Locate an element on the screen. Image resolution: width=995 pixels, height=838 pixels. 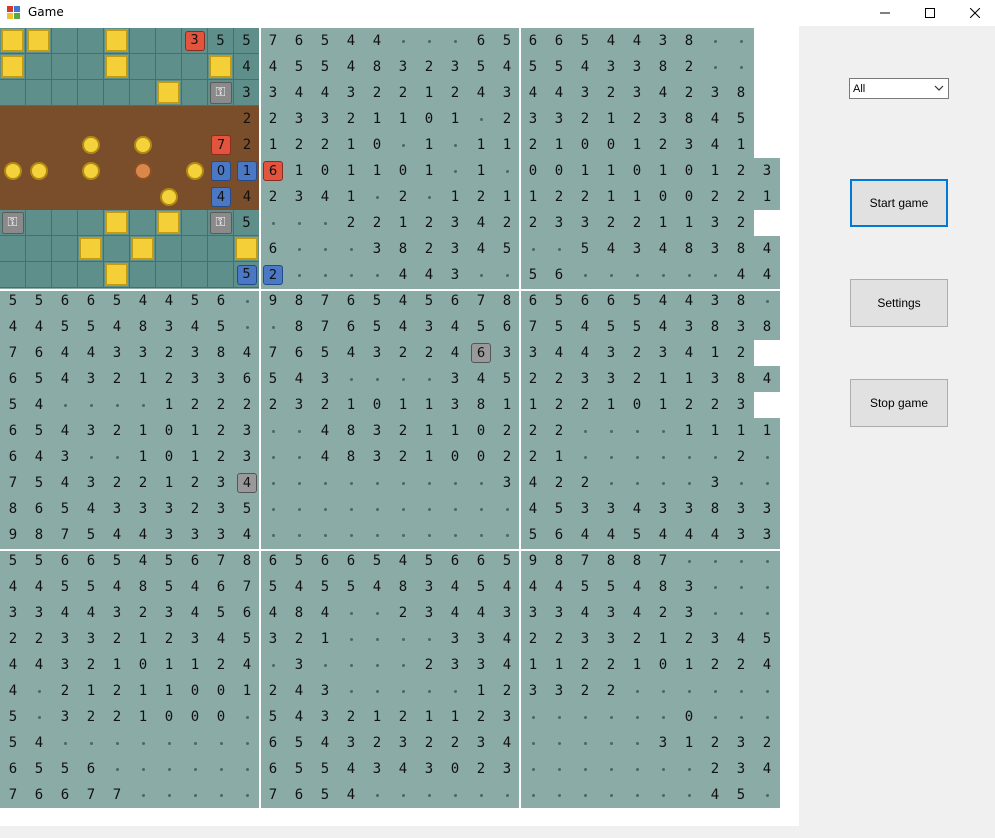
coin-cell is located at coordinates (143, 171).